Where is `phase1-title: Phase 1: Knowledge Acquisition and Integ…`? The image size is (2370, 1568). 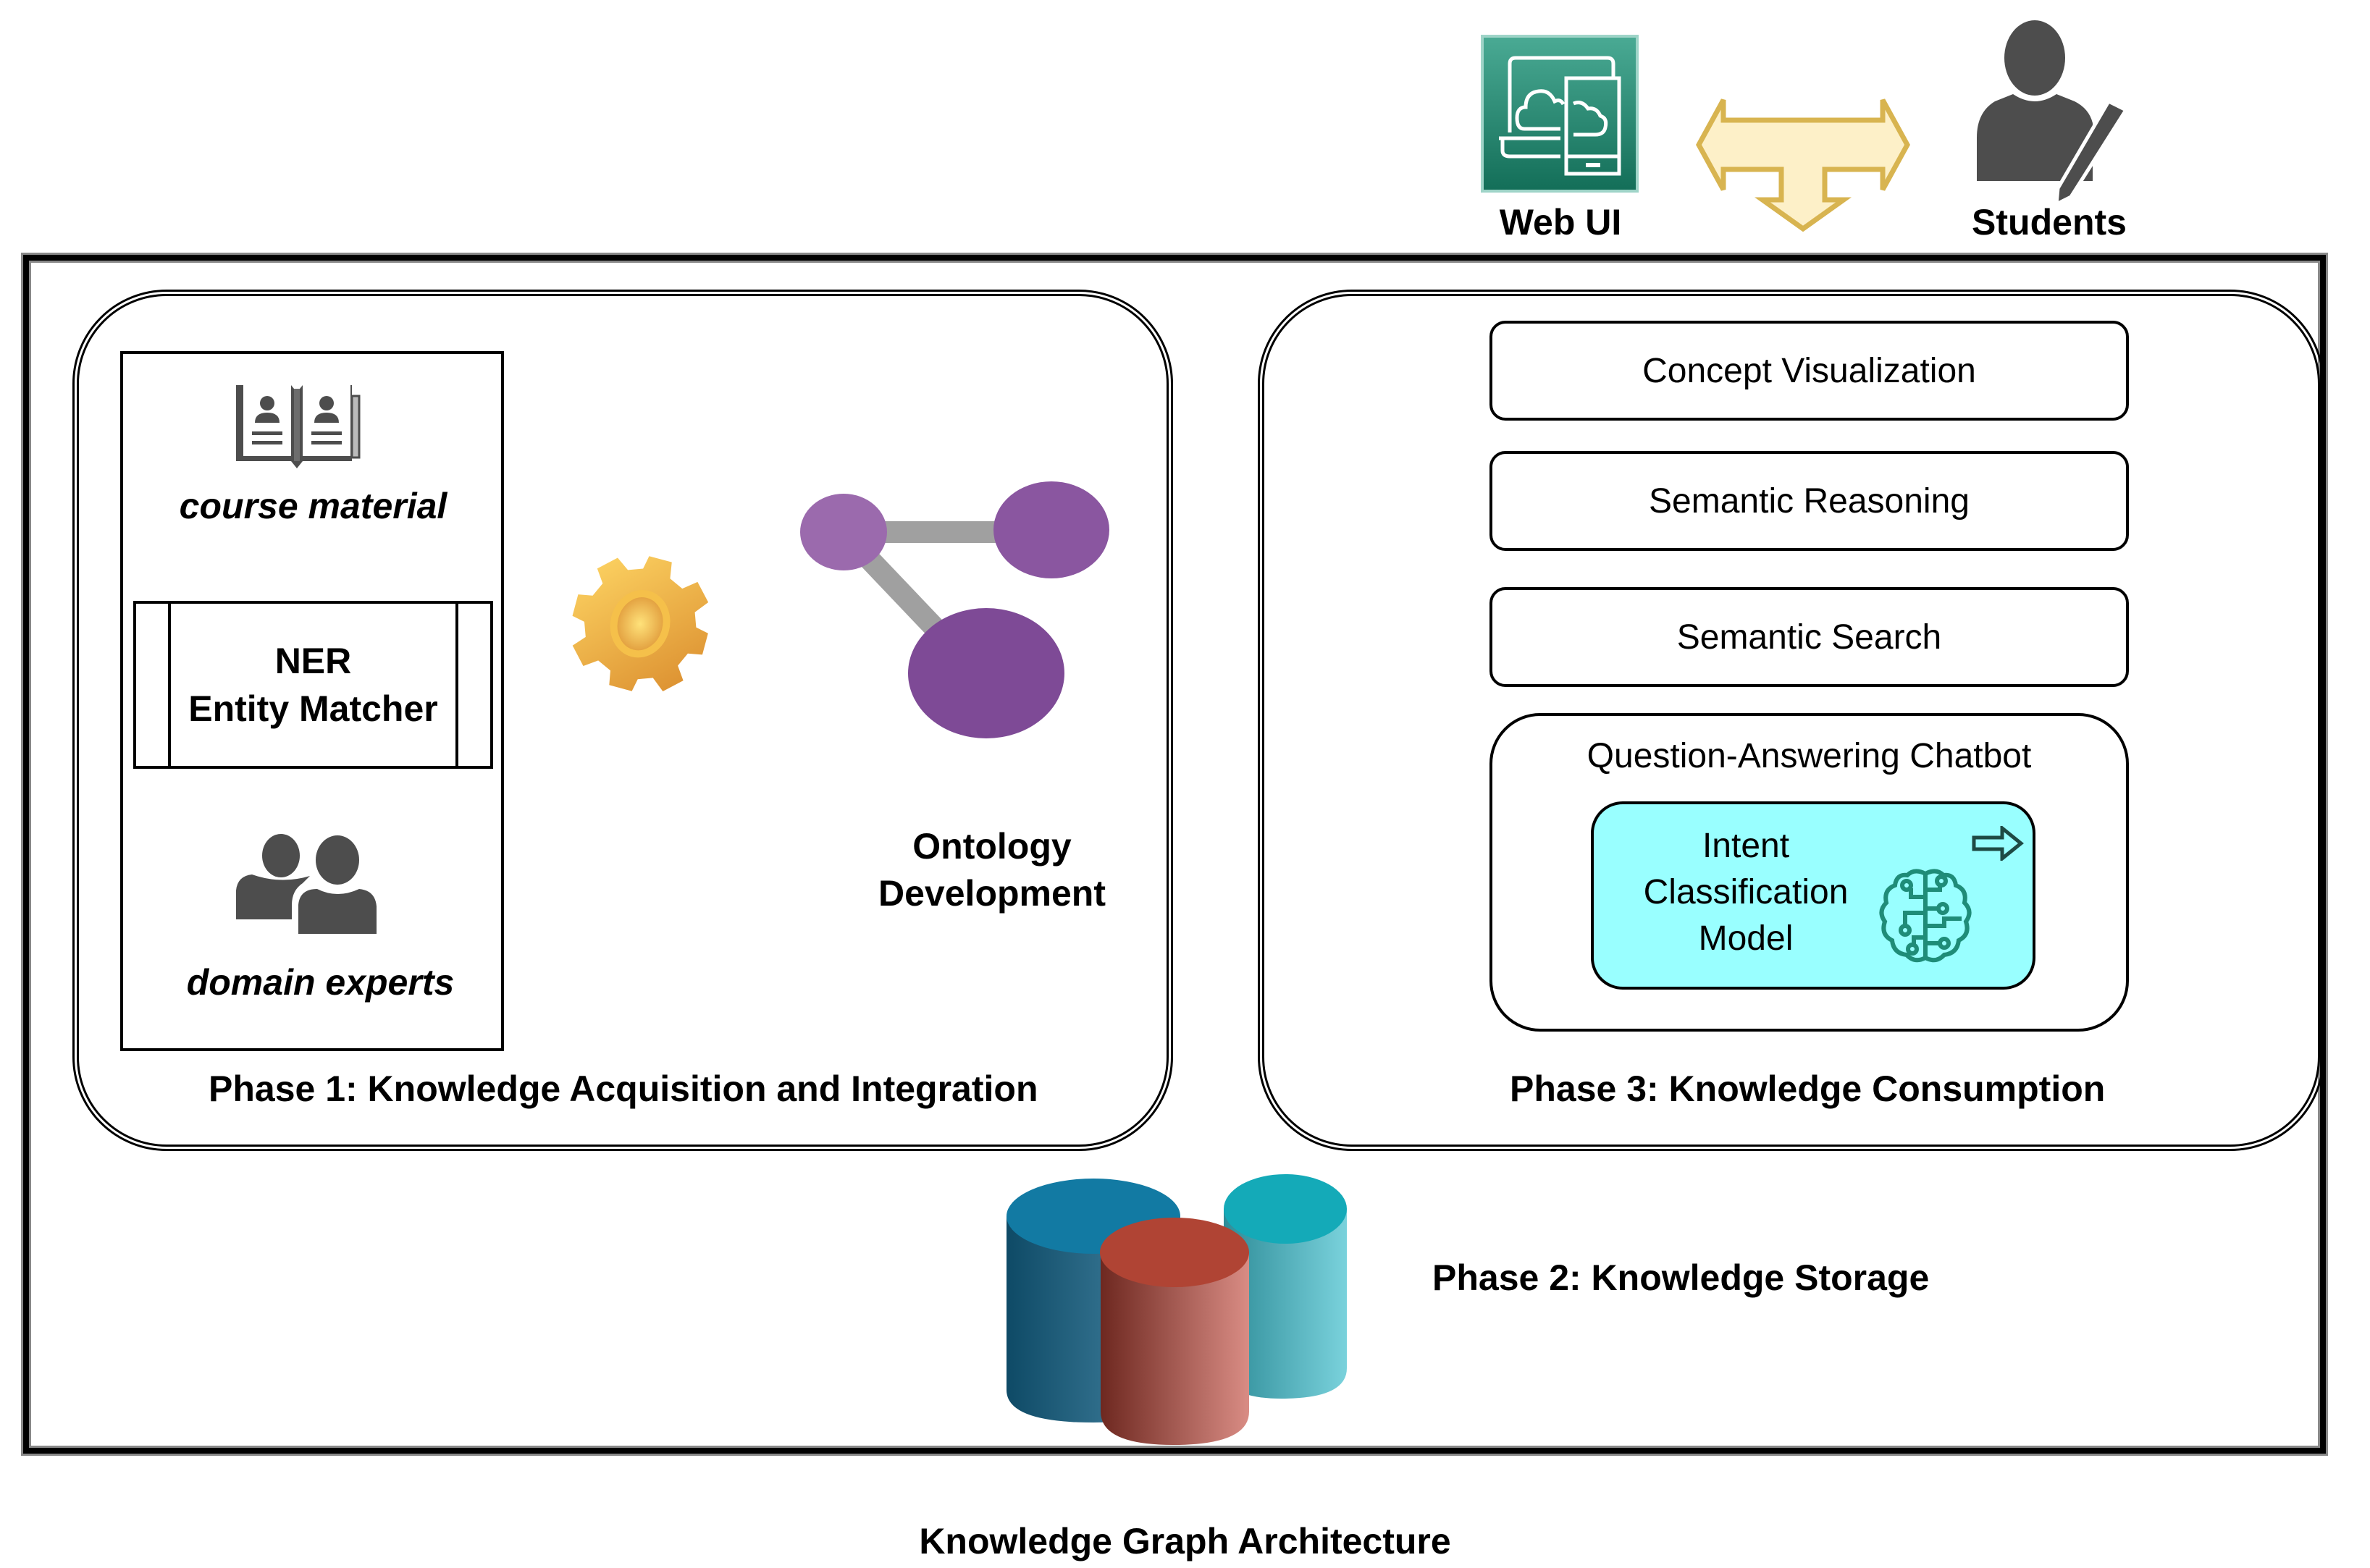 phase1-title: Phase 1: Knowledge Acquisition and Integ… is located at coordinates (624, 1088).